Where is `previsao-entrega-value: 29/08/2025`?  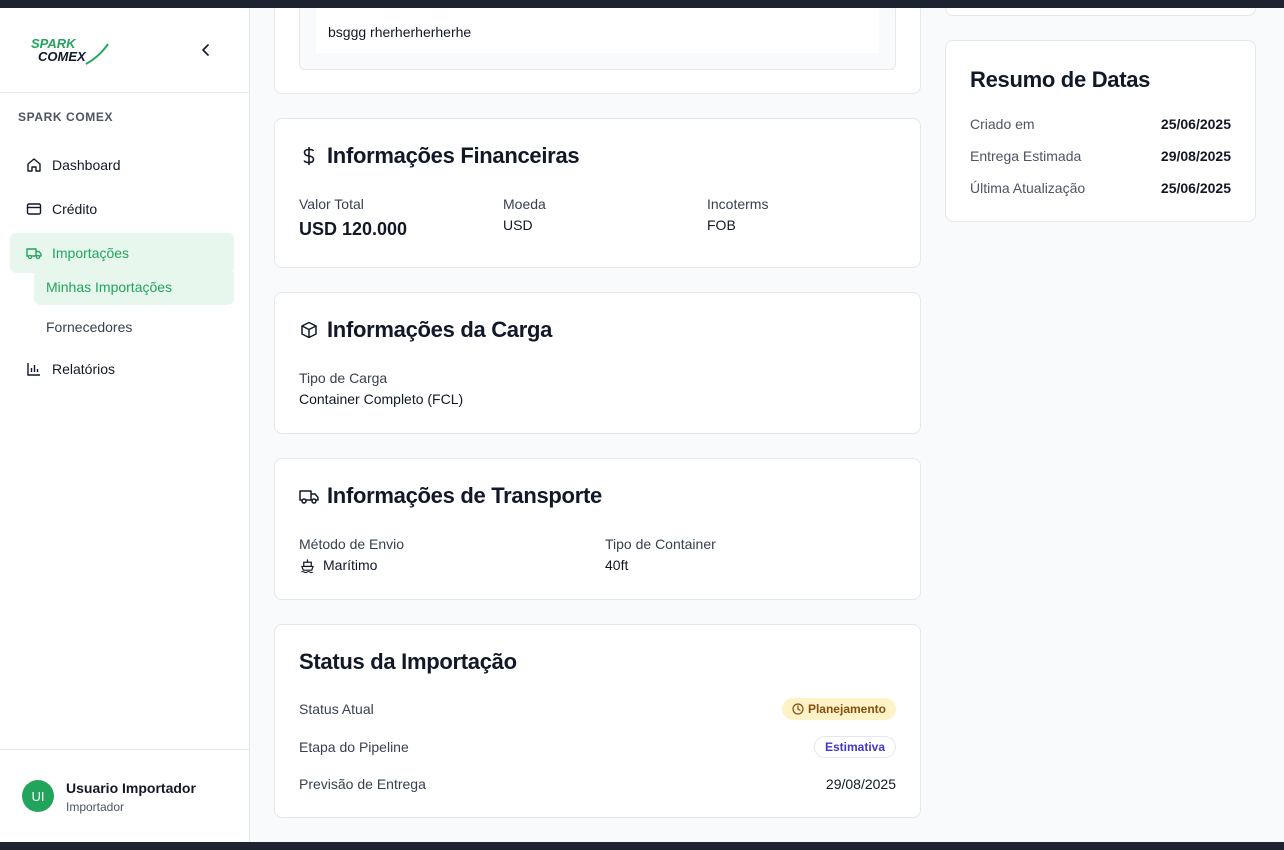
previsao-entrega-value: 29/08/2025 is located at coordinates (860, 784).